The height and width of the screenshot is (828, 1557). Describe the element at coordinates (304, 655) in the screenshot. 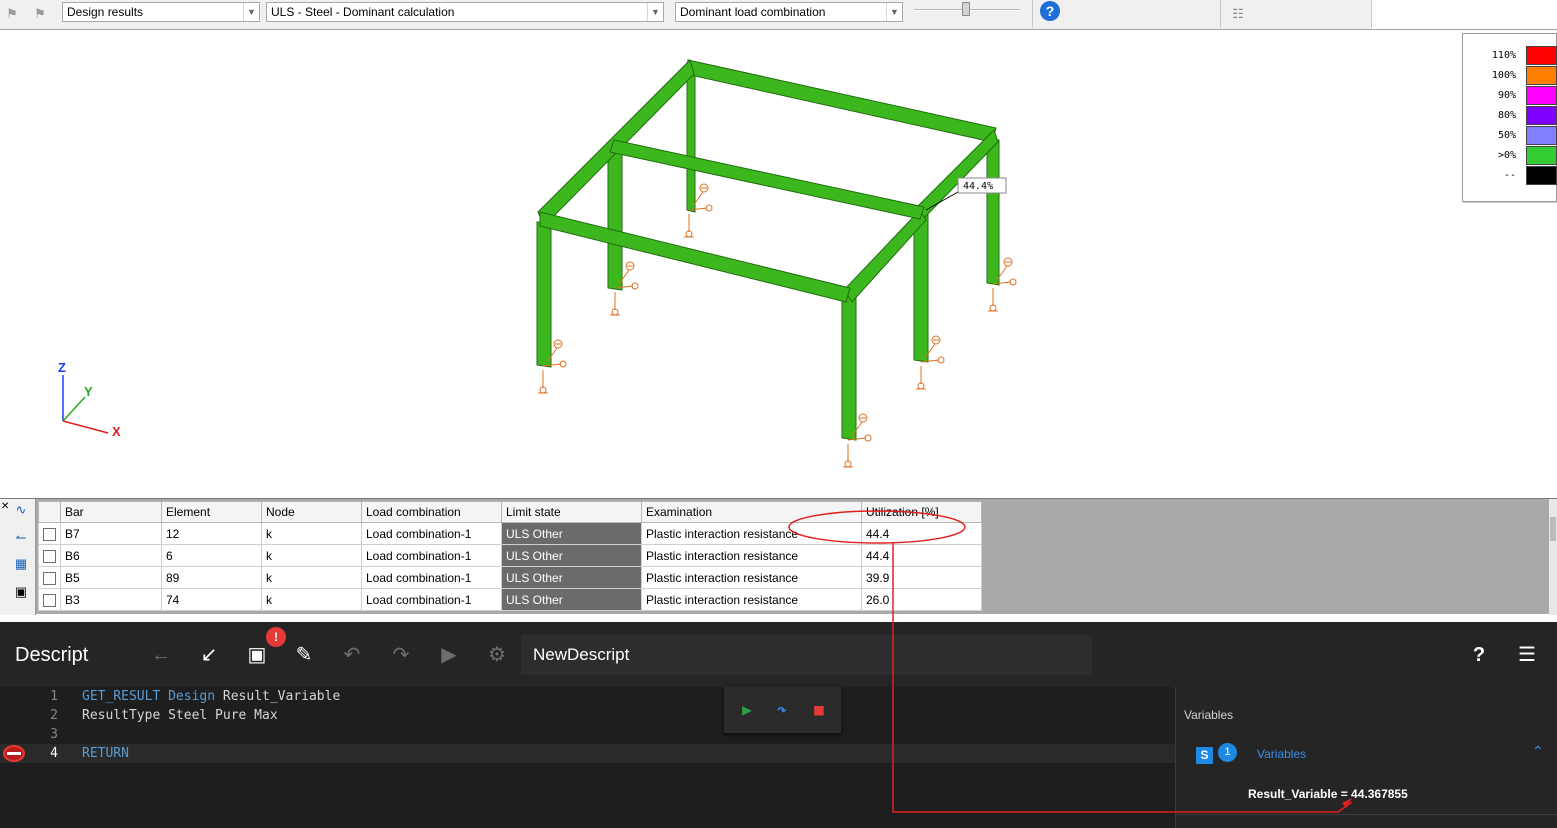

I see `save-as-icon: ✎` at that location.